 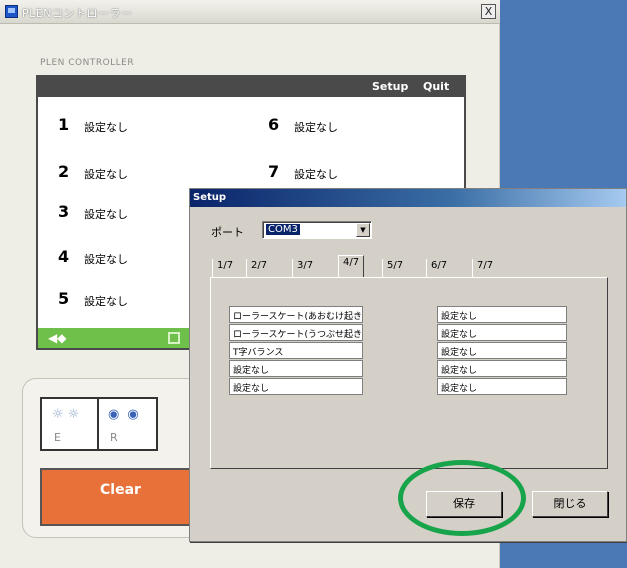 What do you see at coordinates (174, 338) in the screenshot?
I see `square-icon` at bounding box center [174, 338].